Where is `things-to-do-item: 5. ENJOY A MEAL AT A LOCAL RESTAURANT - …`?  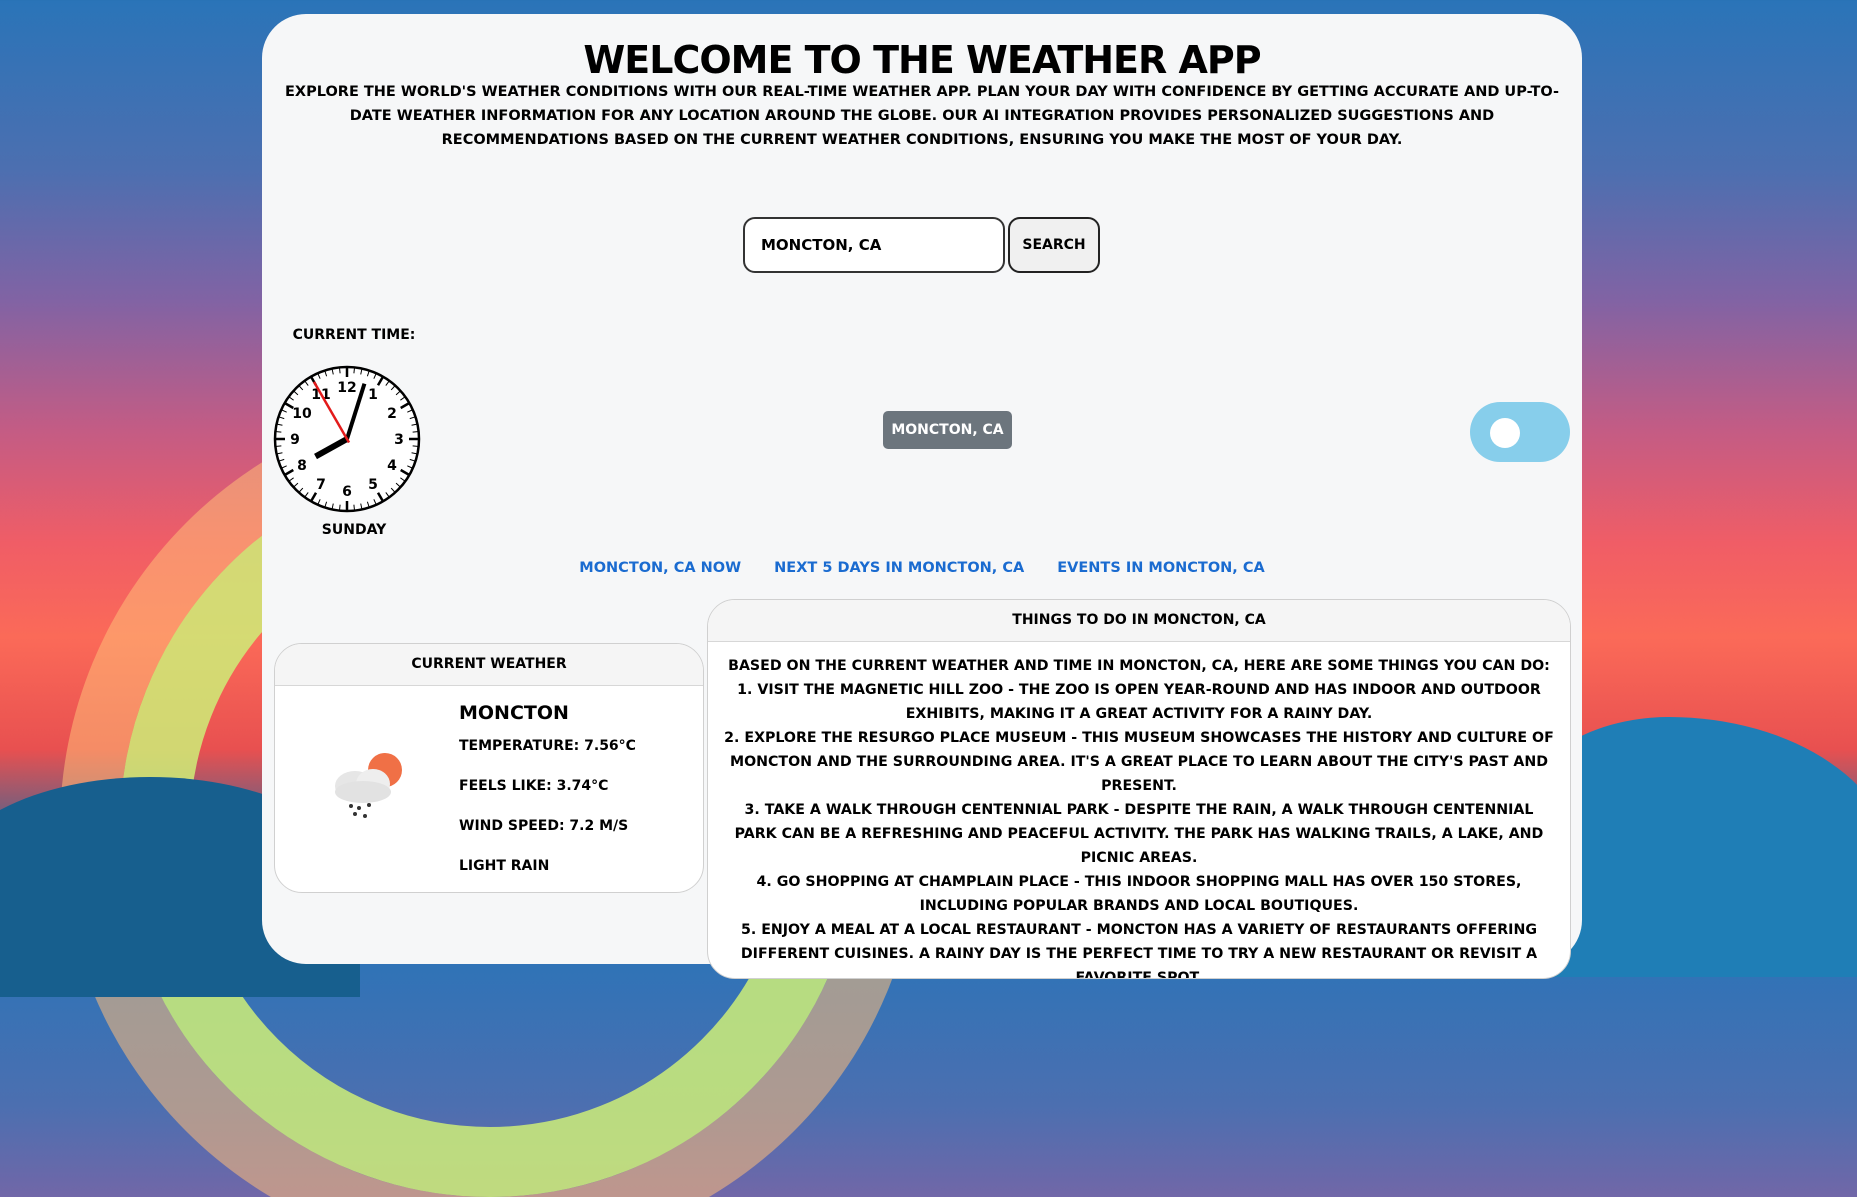
things-to-do-item: 5. ENJOY A MEAL AT A LOCAL RESTAURANT - … is located at coordinates (1139, 950).